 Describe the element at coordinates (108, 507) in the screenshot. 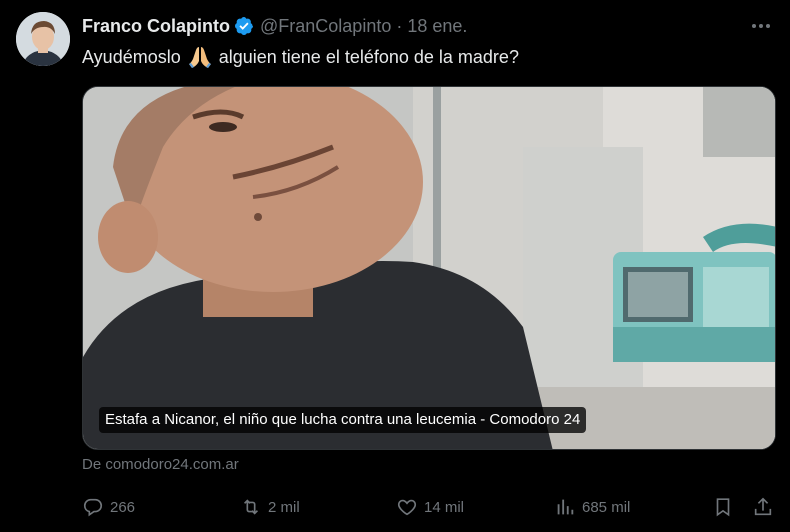

I see `reply-button: 266` at that location.